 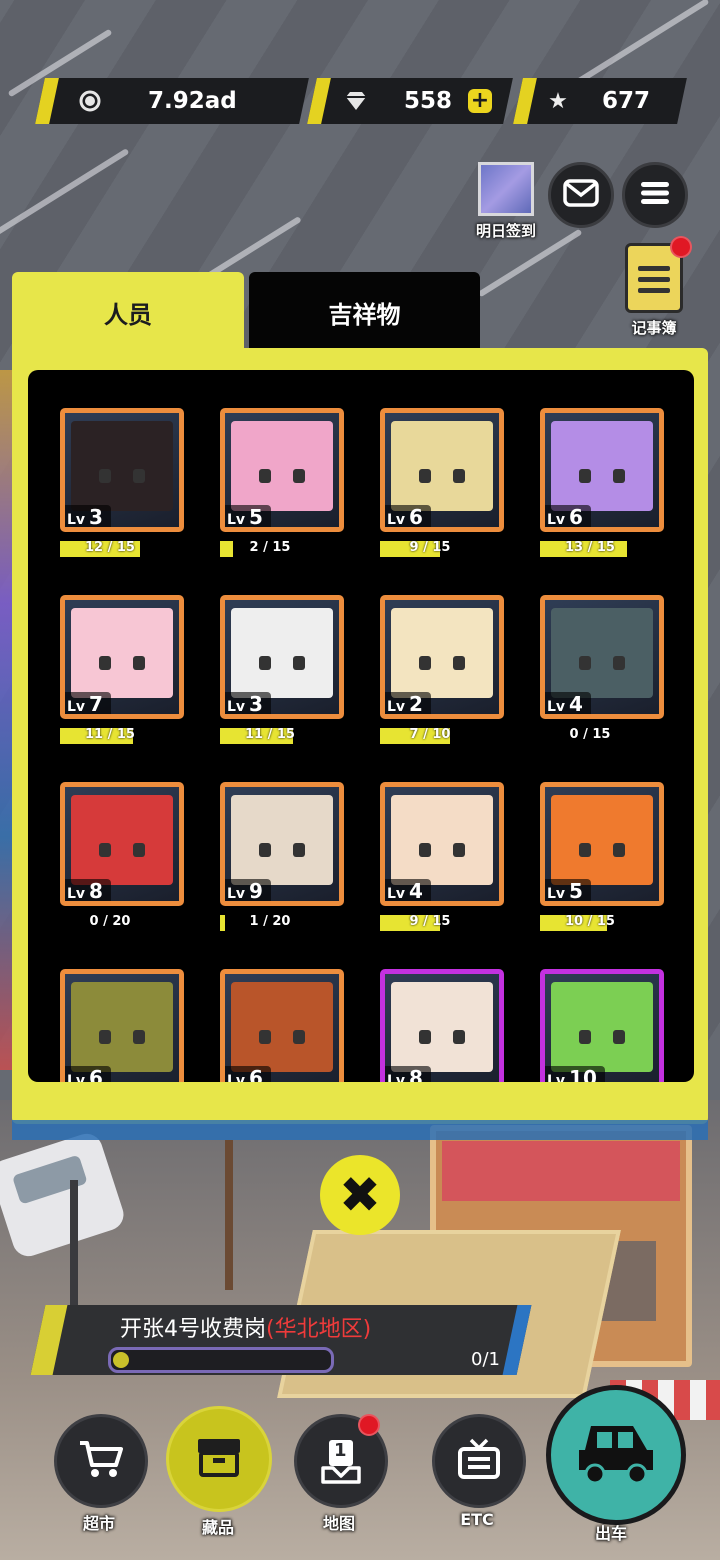 I want to click on level-badge: Lv 4, so click(x=408, y=890).